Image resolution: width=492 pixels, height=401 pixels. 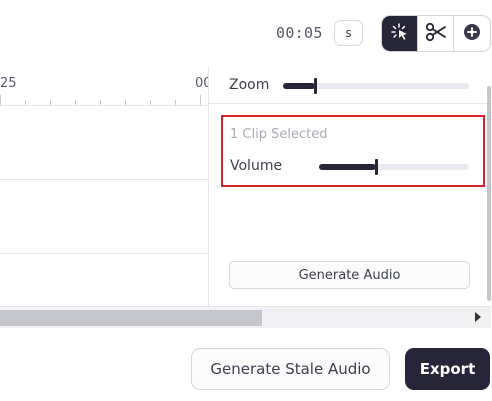 I want to click on volume-slider-fill, so click(x=347, y=167).